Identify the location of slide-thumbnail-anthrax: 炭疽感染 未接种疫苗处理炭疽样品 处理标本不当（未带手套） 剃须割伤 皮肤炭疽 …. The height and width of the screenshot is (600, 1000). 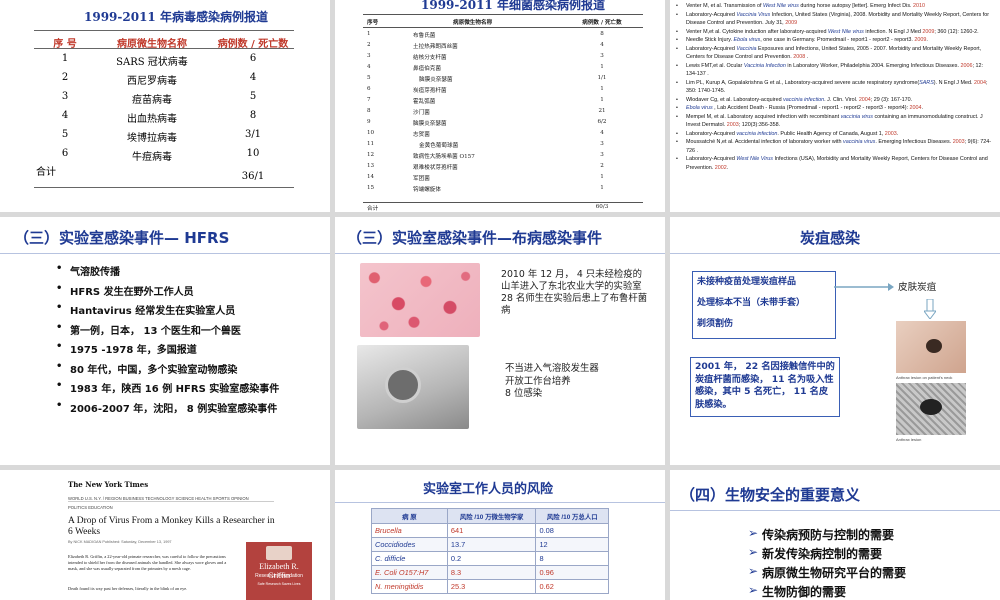
(835, 341).